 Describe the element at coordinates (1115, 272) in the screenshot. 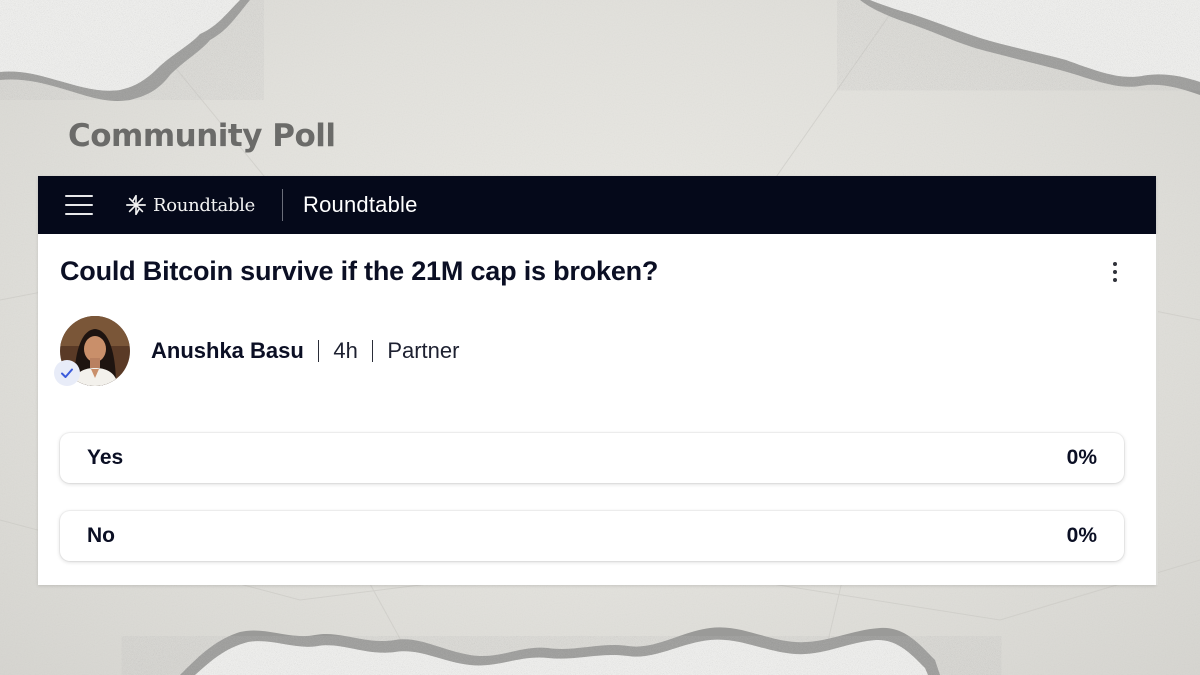

I see `kebab-menu-icon` at that location.